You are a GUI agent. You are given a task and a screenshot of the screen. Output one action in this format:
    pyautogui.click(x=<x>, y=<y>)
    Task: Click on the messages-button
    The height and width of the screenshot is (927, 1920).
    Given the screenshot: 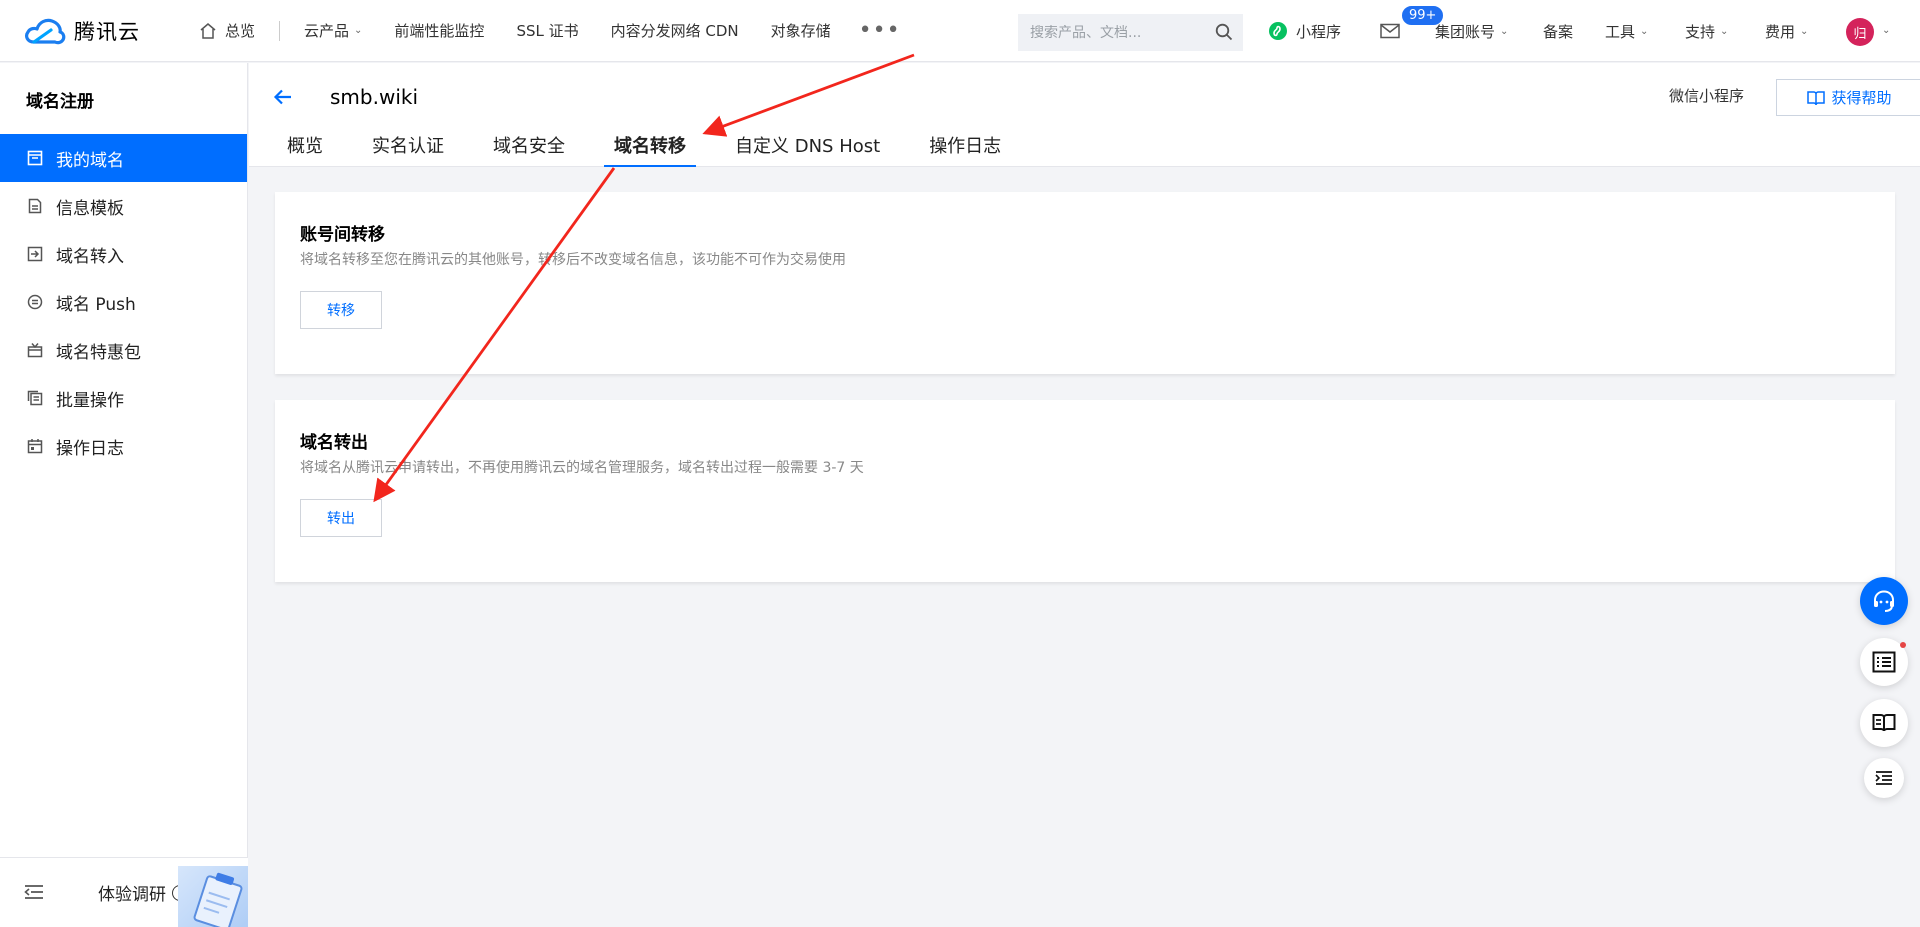 What is the action you would take?
    pyautogui.click(x=1390, y=31)
    